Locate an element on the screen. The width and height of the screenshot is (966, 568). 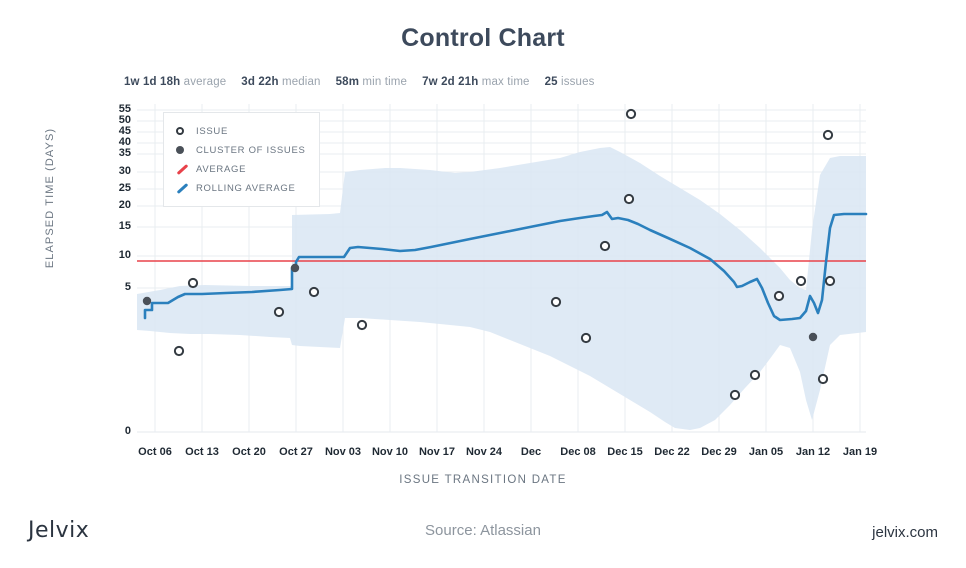
legend-item-cluster-of-issues: CLUSTER OF ISSUES is located at coordinates (242, 150).